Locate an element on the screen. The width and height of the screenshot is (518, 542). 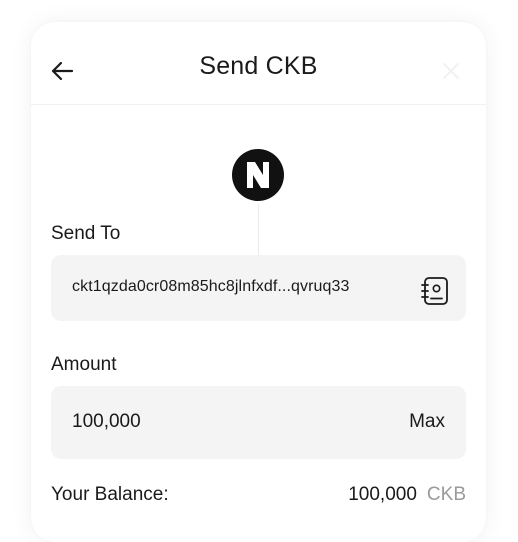
balance-value: 100,000 is located at coordinates (382, 494).